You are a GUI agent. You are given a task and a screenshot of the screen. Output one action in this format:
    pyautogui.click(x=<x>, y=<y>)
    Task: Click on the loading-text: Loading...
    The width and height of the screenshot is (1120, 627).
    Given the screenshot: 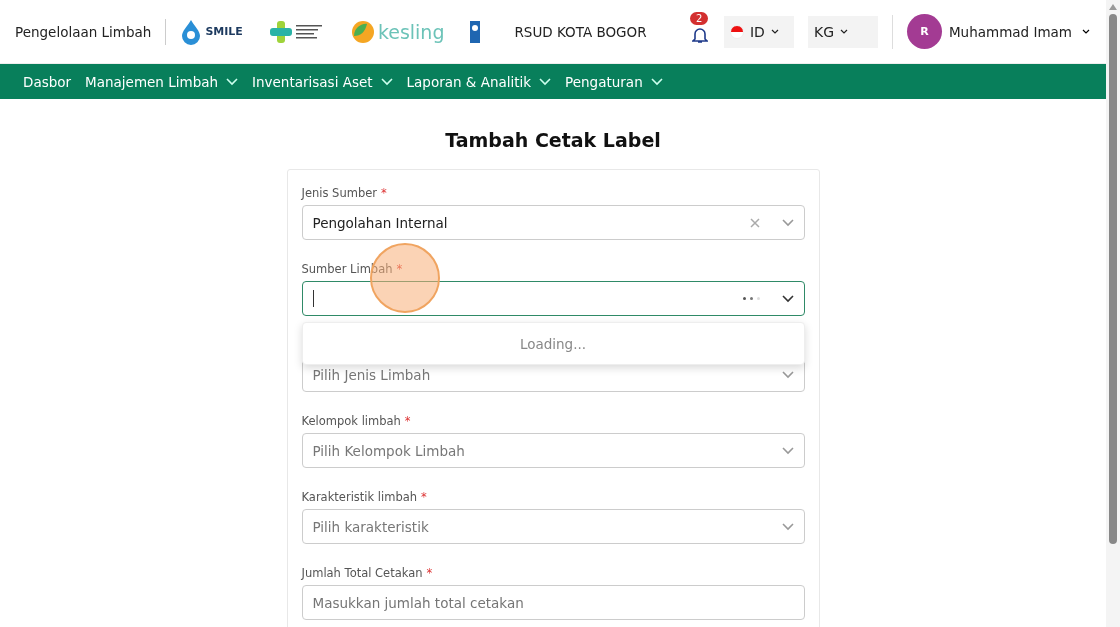 What is the action you would take?
    pyautogui.click(x=553, y=343)
    